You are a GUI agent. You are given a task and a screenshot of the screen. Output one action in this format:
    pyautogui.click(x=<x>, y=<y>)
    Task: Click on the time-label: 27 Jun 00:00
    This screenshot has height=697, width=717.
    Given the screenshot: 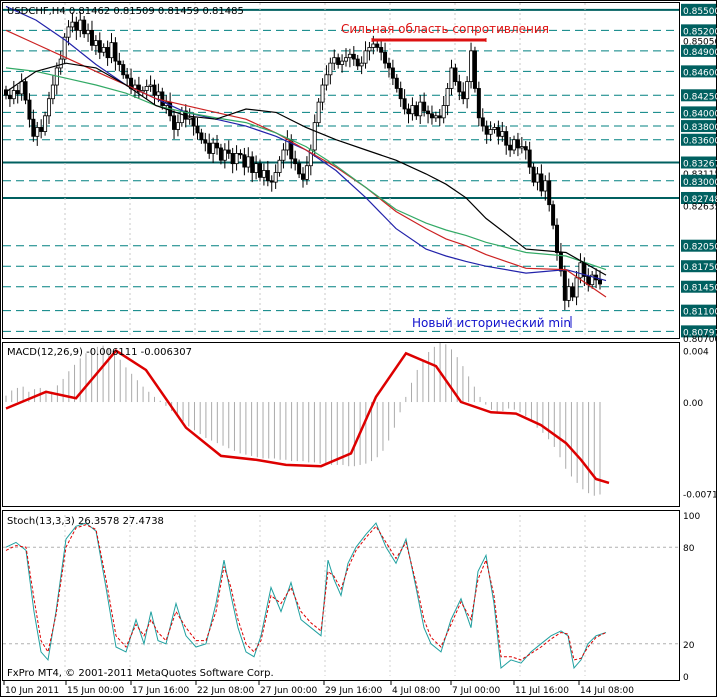 What is the action you would take?
    pyautogui.click(x=288, y=691)
    